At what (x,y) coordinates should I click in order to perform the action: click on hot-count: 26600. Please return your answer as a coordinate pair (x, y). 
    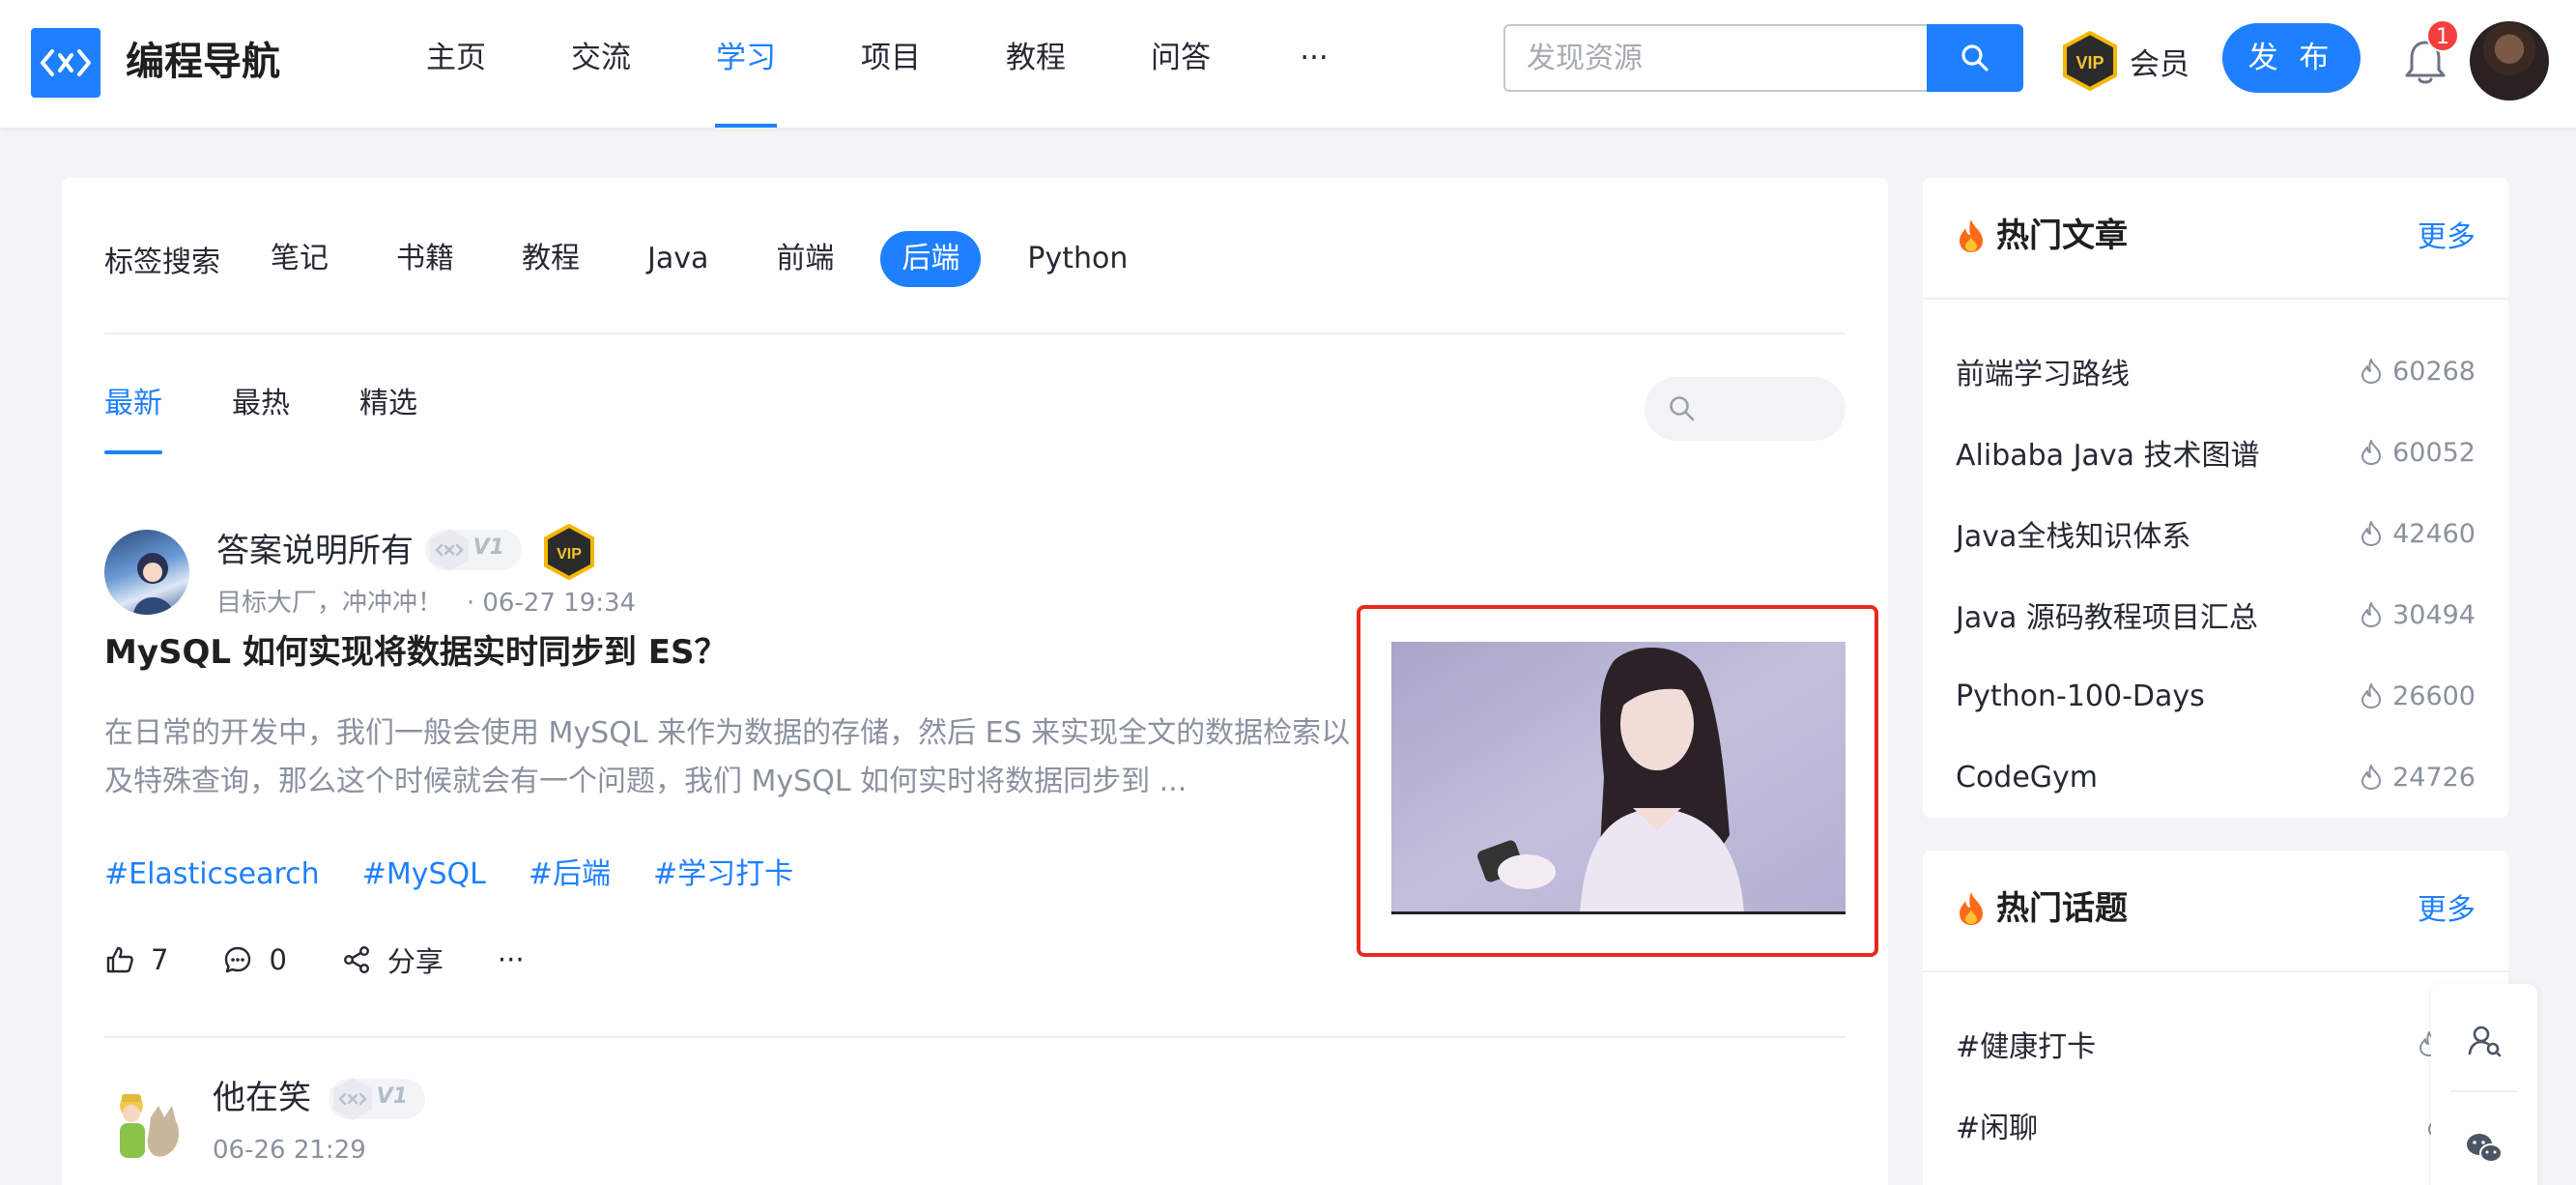
    Looking at the image, I should click on (2418, 696).